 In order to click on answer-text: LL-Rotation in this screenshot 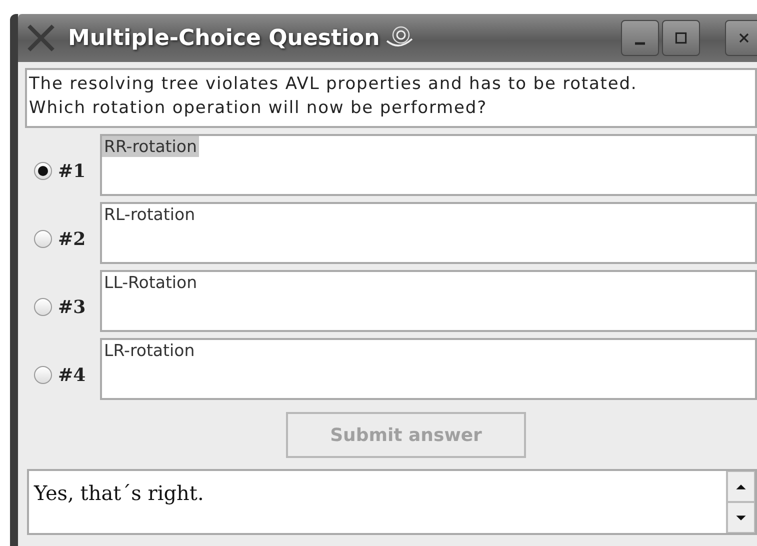, I will do `click(150, 282)`.